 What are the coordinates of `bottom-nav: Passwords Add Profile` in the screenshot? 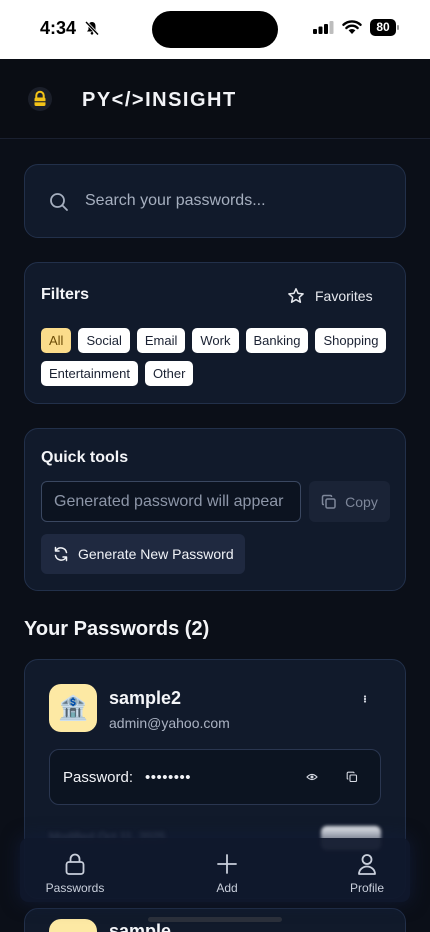 It's located at (215, 870).